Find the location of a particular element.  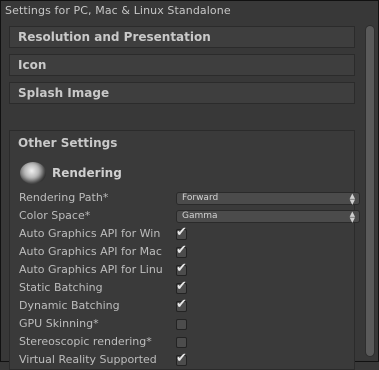

auto-graphics-api-win-label: Auto Graphics API for Win is located at coordinates (90, 233).